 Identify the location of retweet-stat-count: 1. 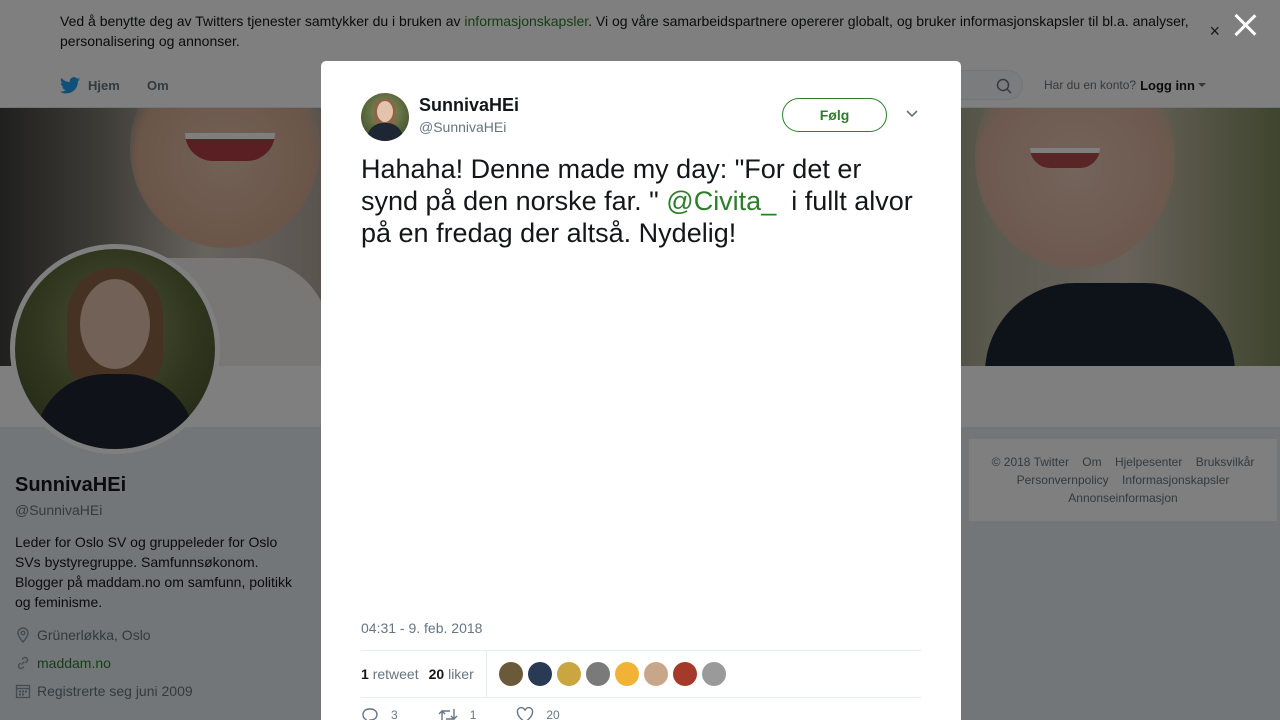
(365, 674).